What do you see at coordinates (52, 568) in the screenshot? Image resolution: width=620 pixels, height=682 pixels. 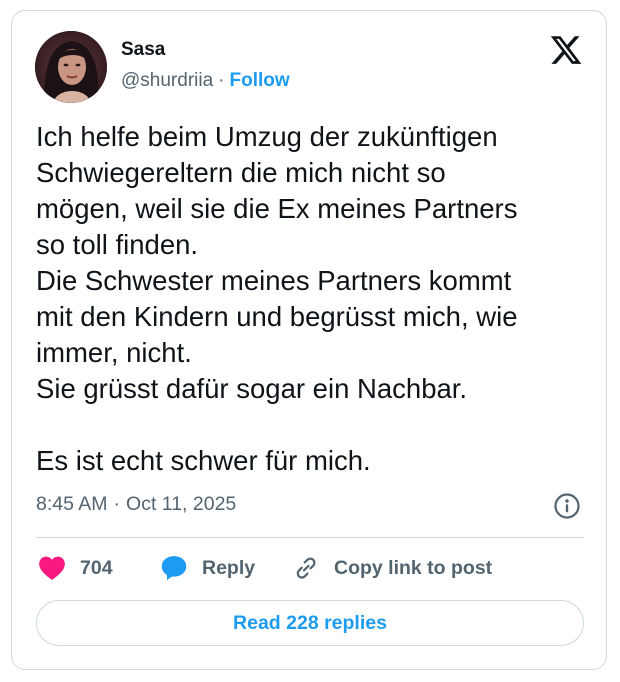 I see `heart-icon` at bounding box center [52, 568].